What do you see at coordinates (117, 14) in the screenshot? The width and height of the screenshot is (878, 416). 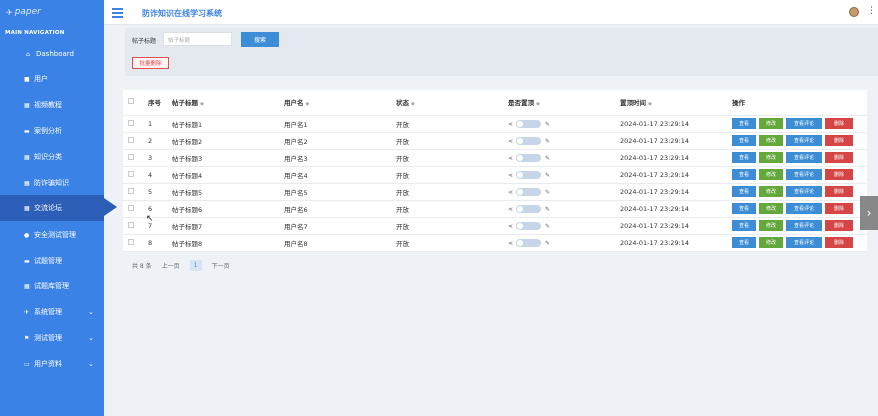 I see `menu-toggle-icon` at bounding box center [117, 14].